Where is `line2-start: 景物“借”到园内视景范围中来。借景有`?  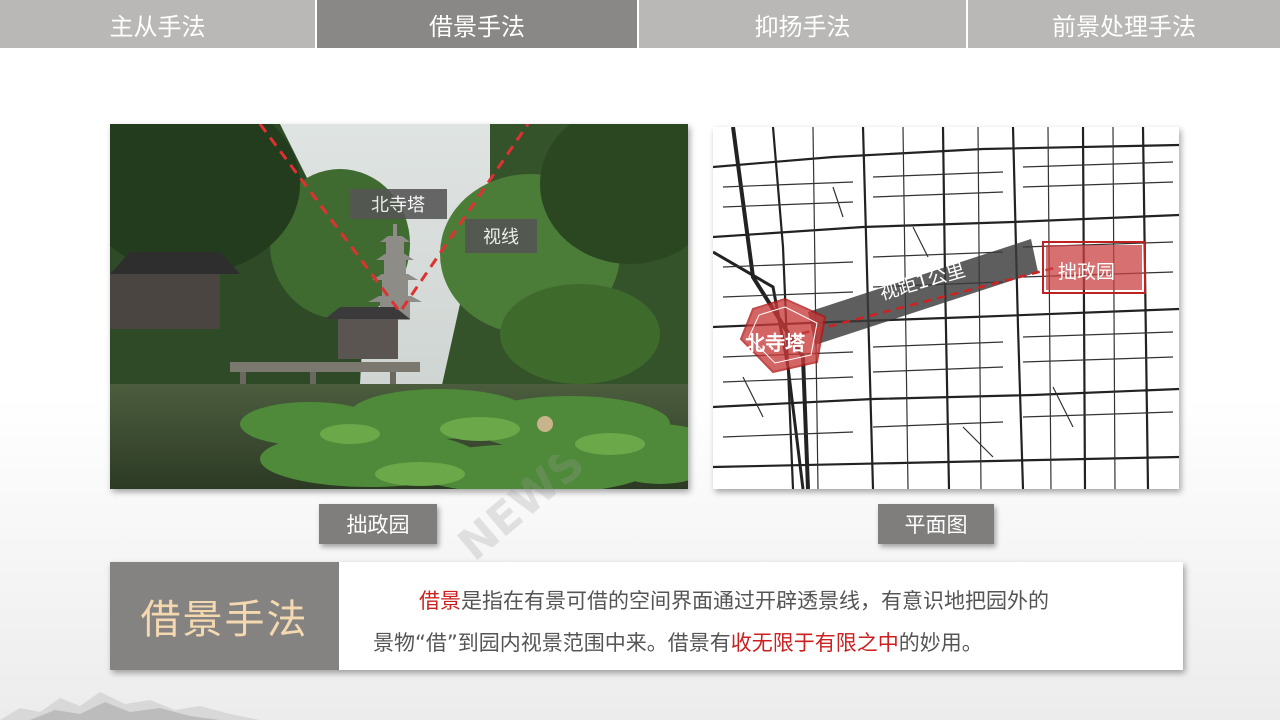 line2-start: 景物“借”到园内视景范围中来。借景有 is located at coordinates (552, 643).